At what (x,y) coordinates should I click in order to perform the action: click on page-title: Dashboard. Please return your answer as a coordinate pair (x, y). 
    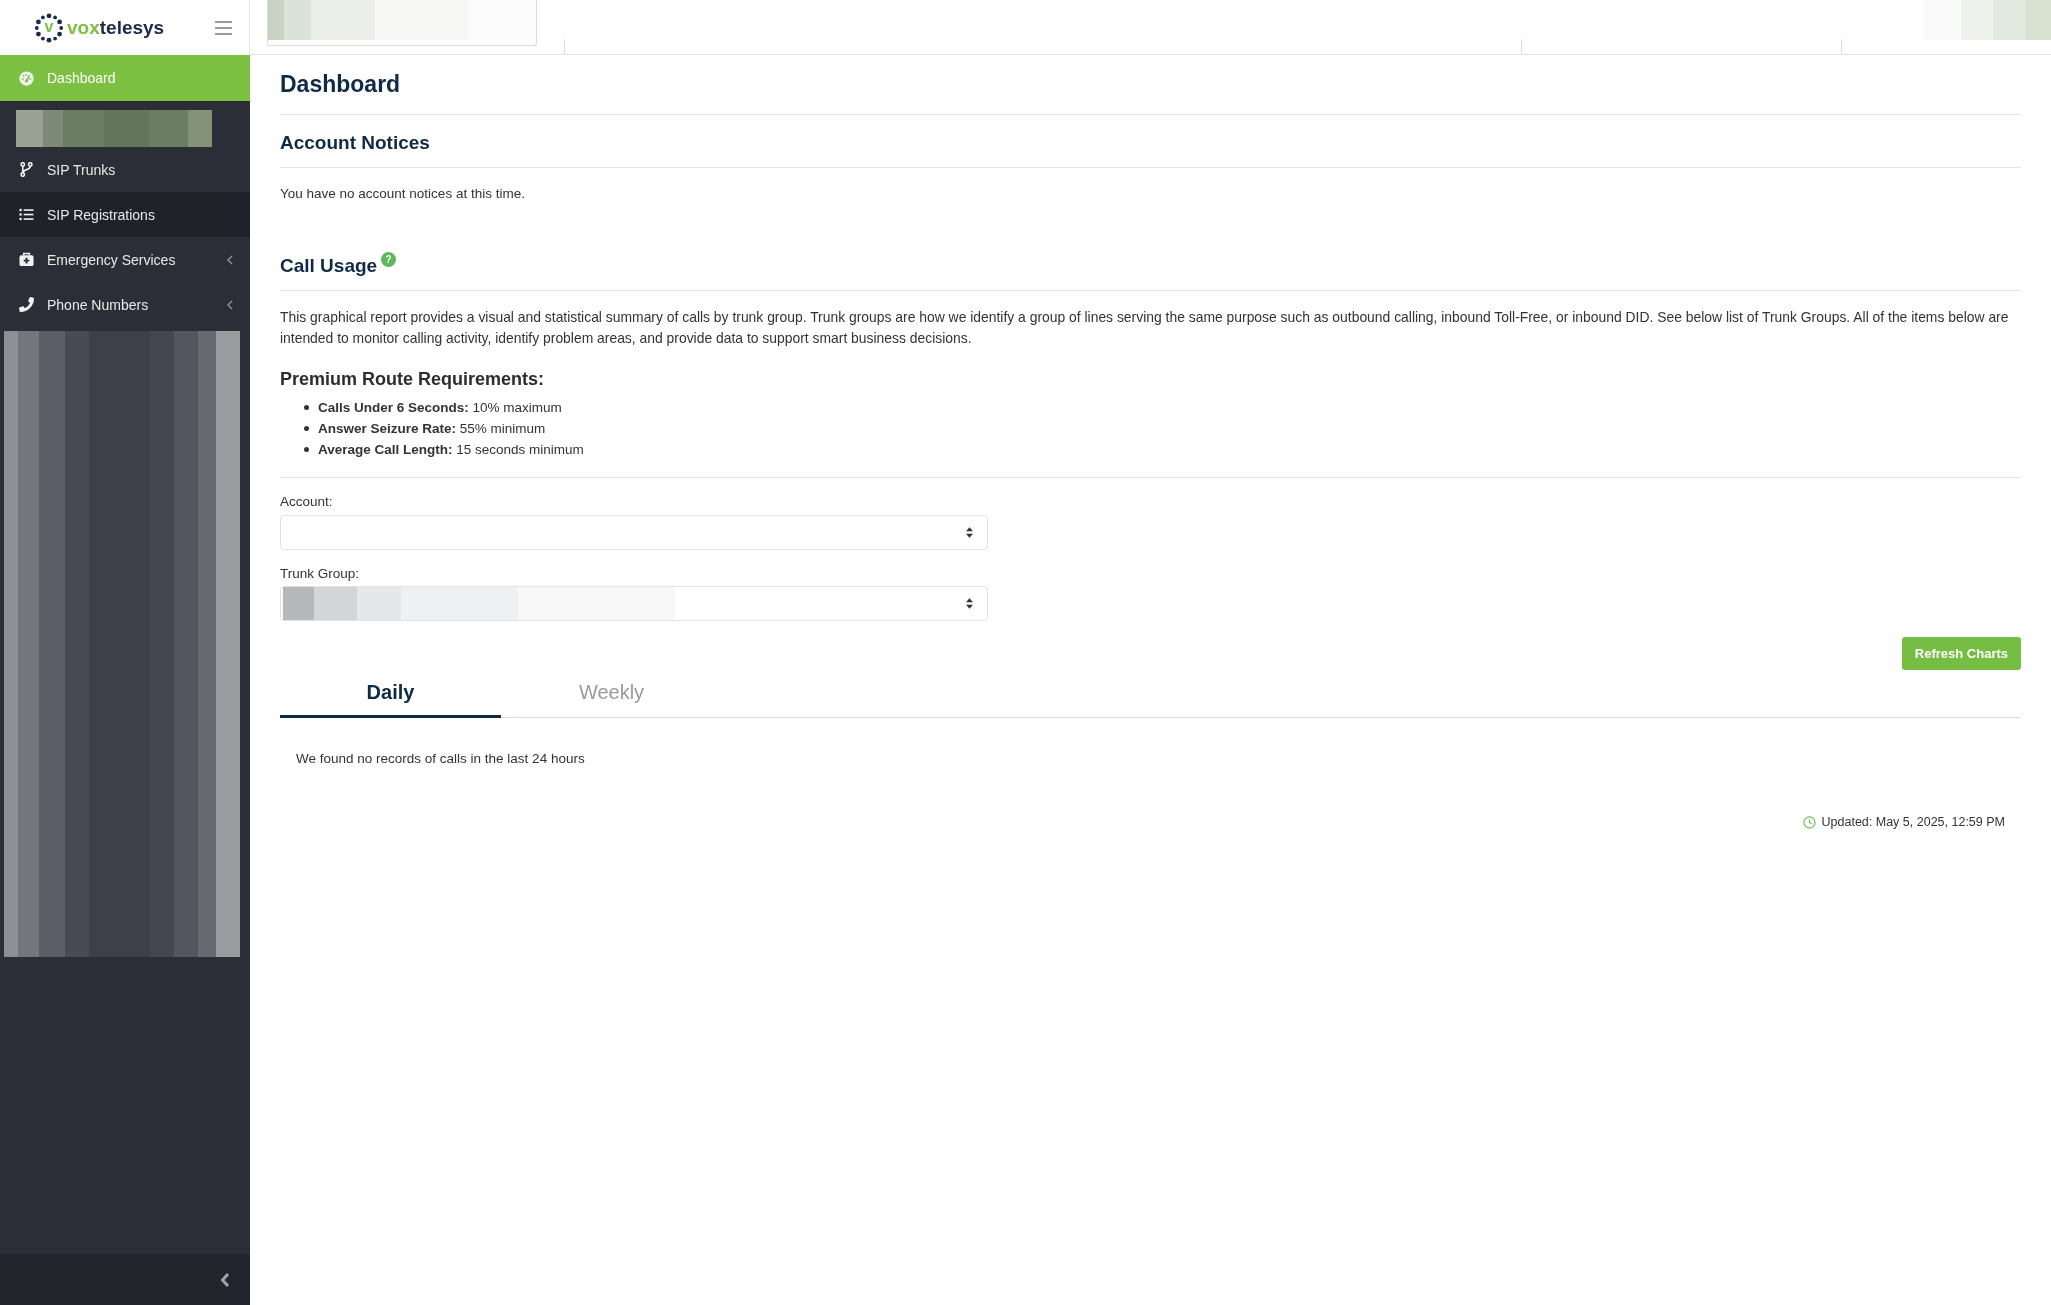
    Looking at the image, I should click on (341, 84).